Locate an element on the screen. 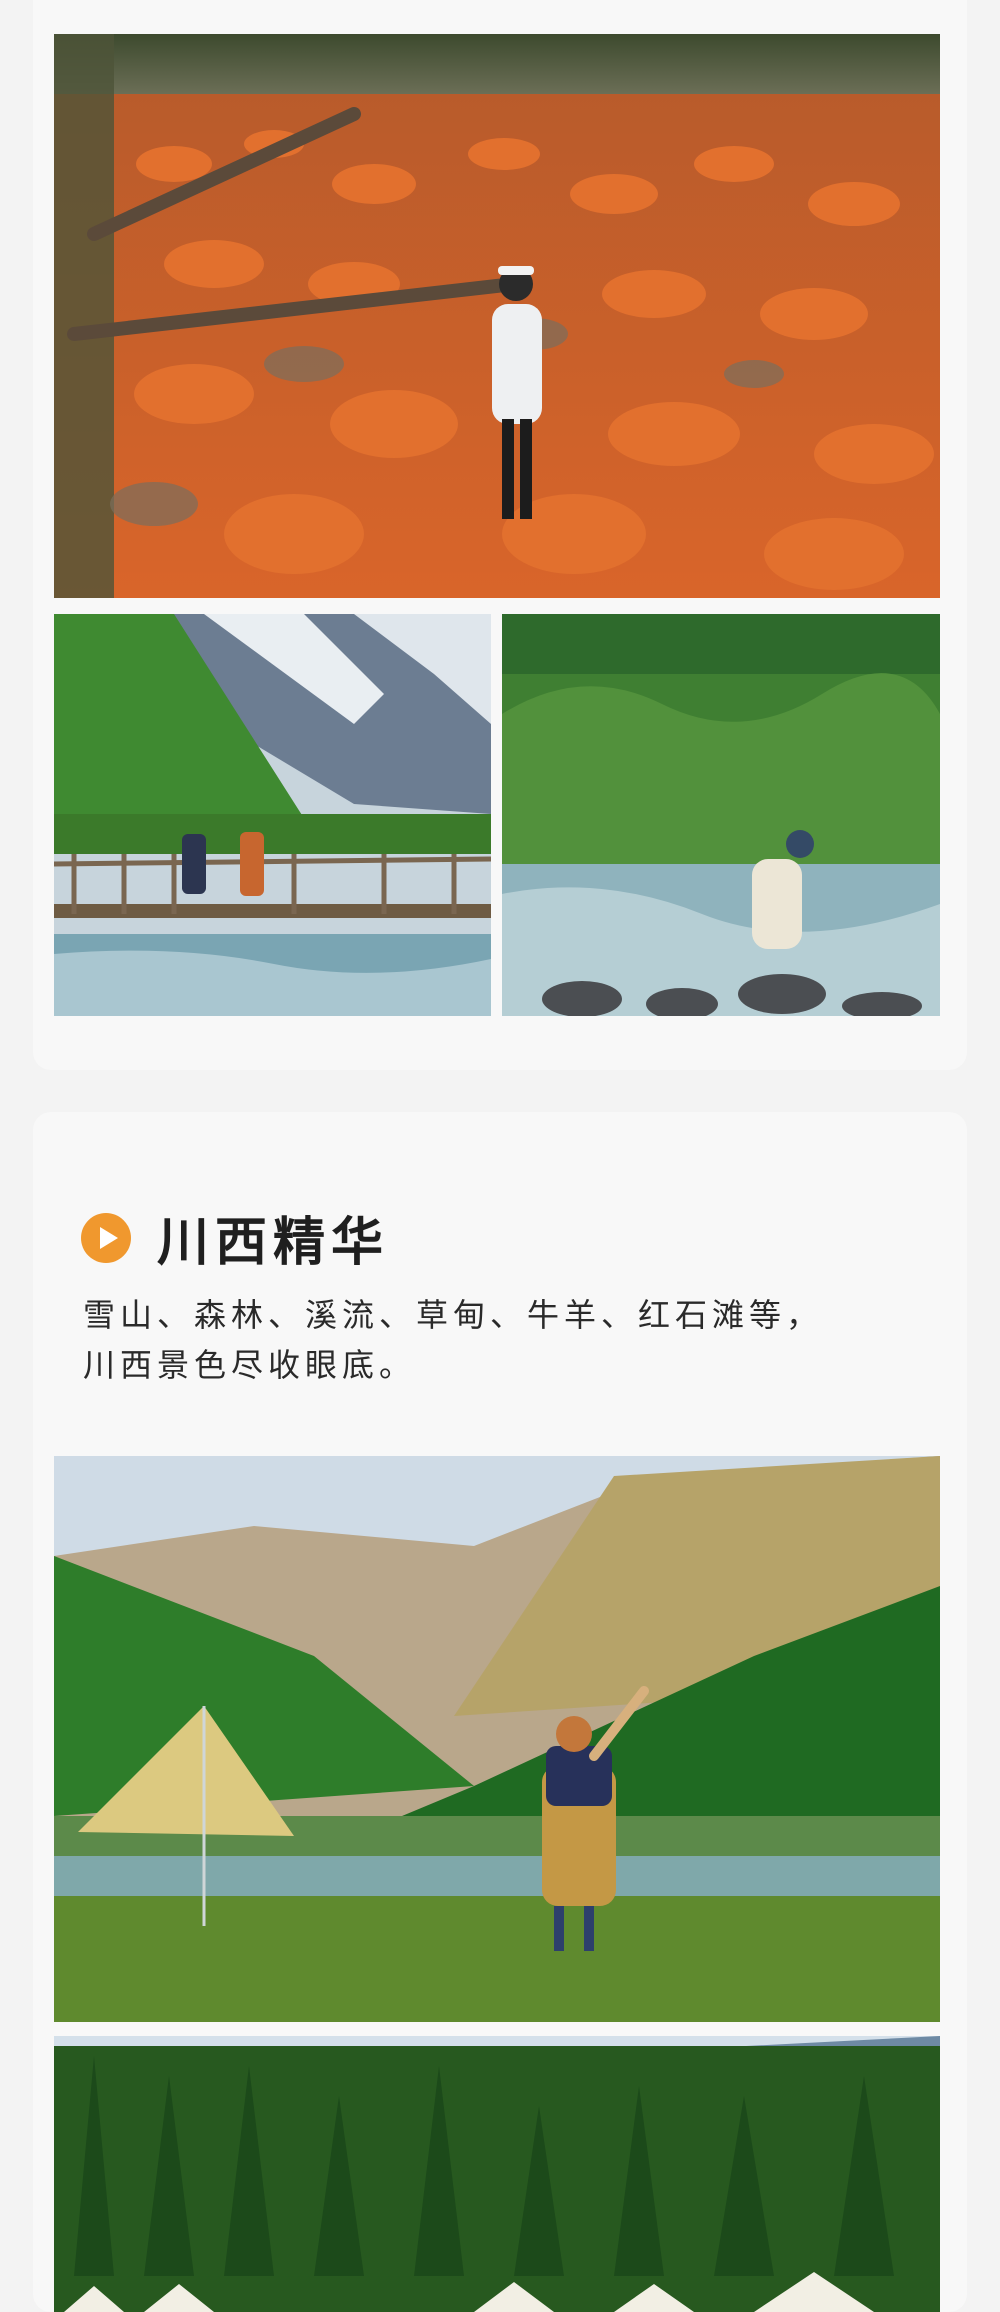  section-title: 川西精华 is located at coordinates (273, 1243).